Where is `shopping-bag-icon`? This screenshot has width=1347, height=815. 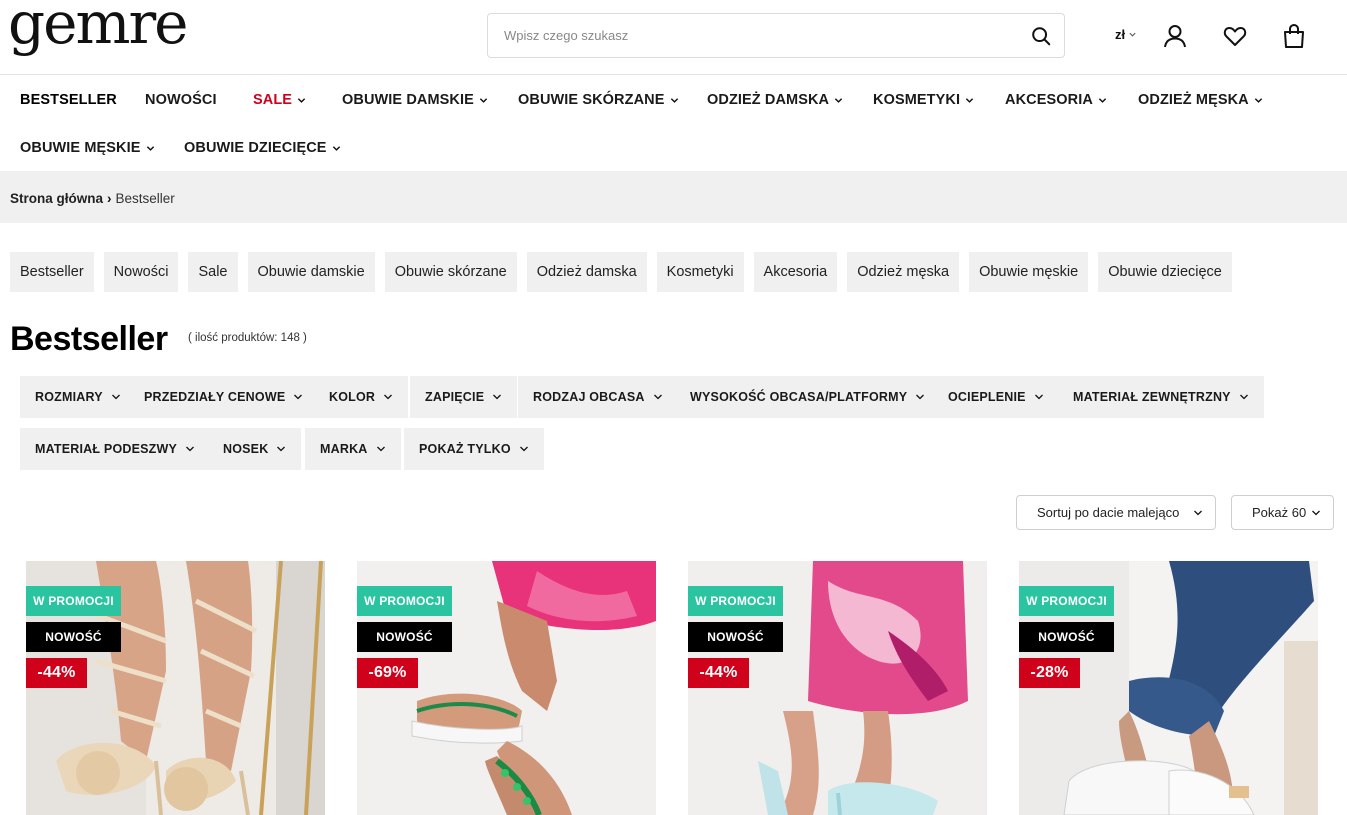
shopping-bag-icon is located at coordinates (1294, 36).